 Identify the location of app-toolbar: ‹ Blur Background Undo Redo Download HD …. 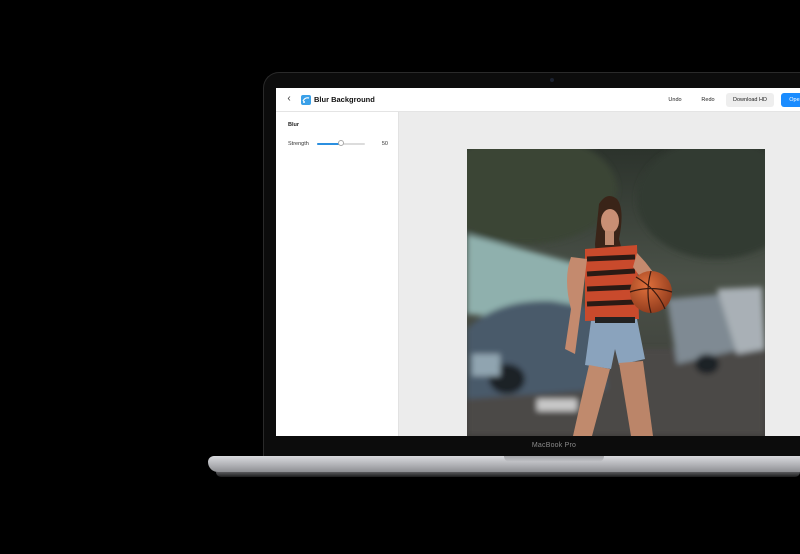
(538, 100).